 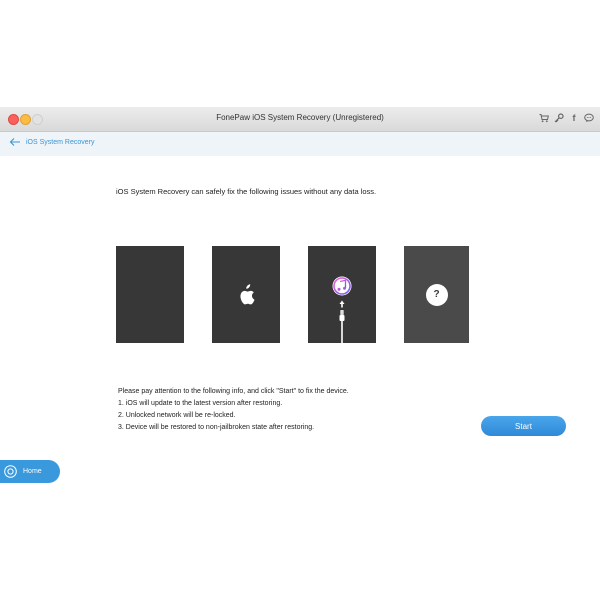 I want to click on tile-unknown-issue: ?, so click(x=436, y=294).